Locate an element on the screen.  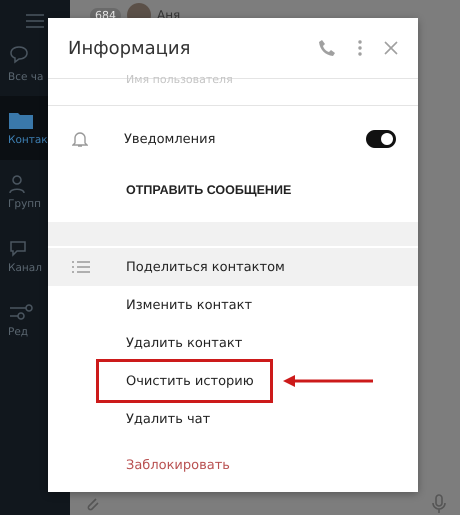
menu-item: Удалить чат is located at coordinates (168, 419).